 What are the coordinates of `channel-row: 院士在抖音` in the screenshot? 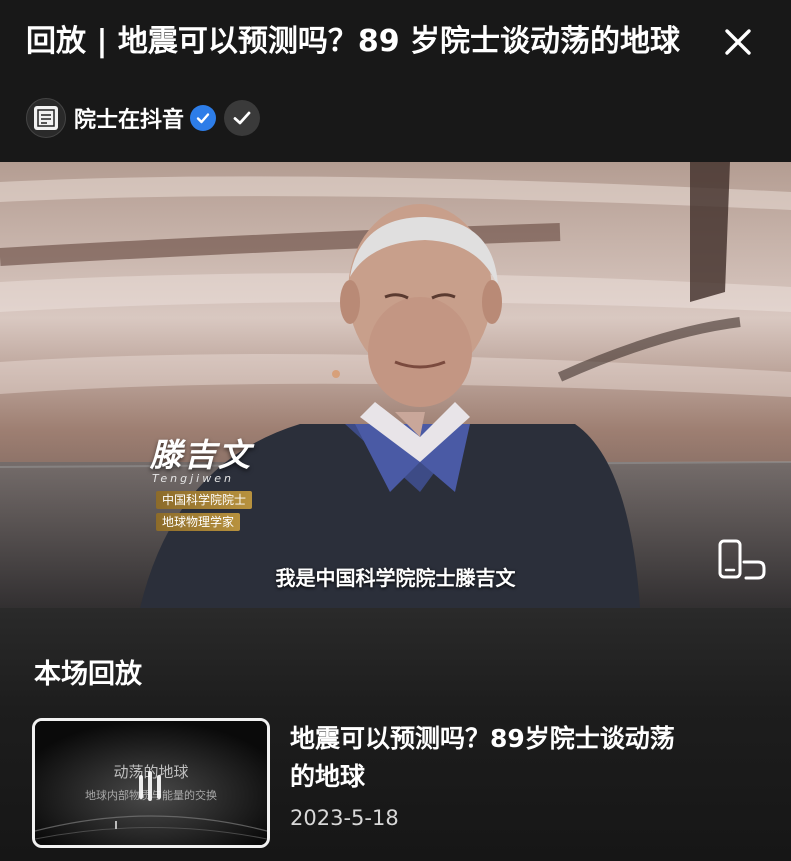 It's located at (143, 118).